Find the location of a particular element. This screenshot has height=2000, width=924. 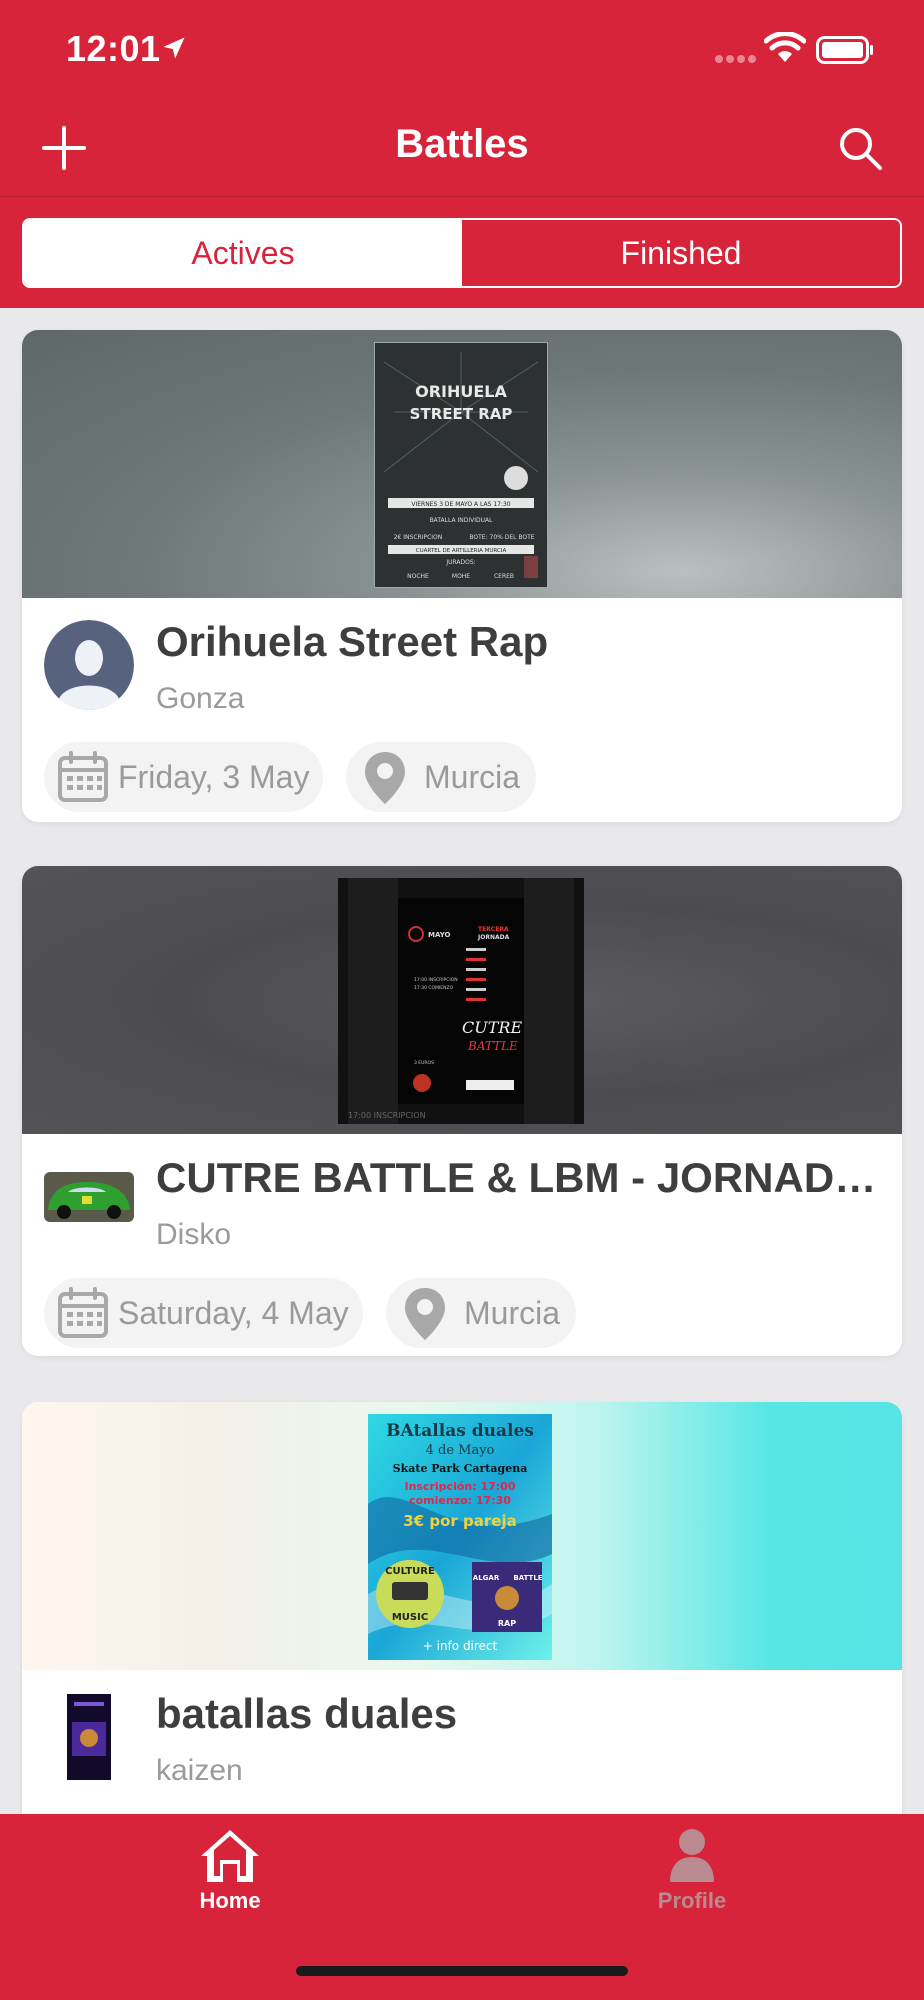

navbar-divider is located at coordinates (462, 196).